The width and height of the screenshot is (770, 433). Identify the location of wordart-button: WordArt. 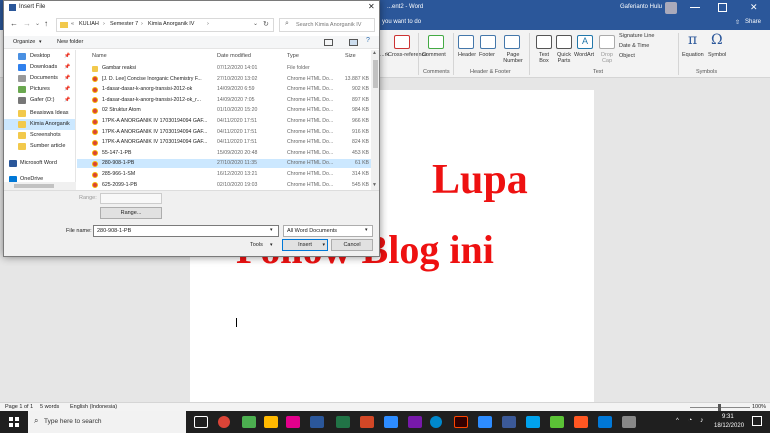
(584, 55).